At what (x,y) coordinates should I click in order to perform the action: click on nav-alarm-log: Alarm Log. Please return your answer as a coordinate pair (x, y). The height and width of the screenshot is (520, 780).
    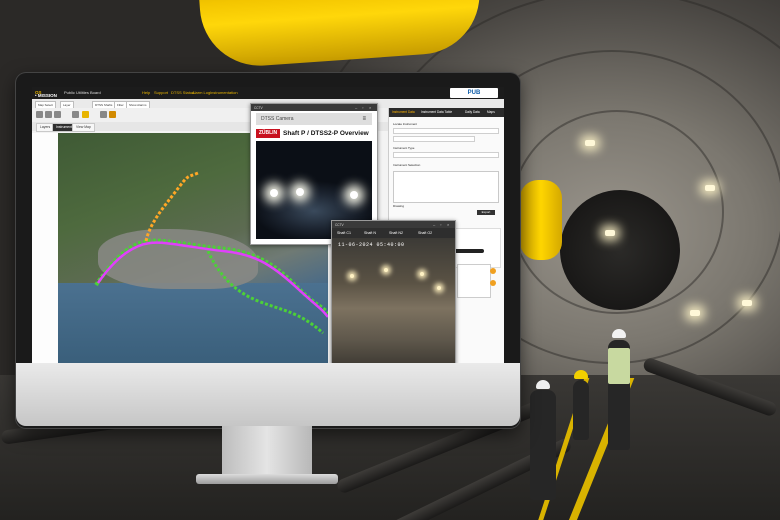
    Looking at the image, I should click on (201, 92).